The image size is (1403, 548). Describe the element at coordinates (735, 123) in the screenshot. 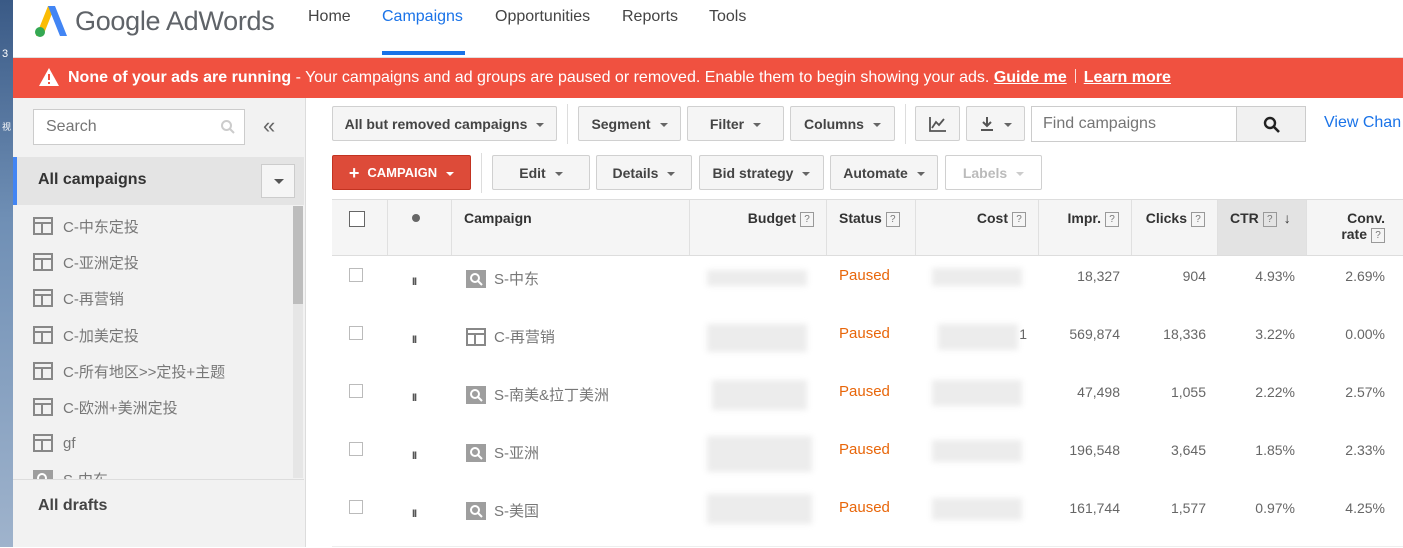

I see `filter-button: Filter` at that location.